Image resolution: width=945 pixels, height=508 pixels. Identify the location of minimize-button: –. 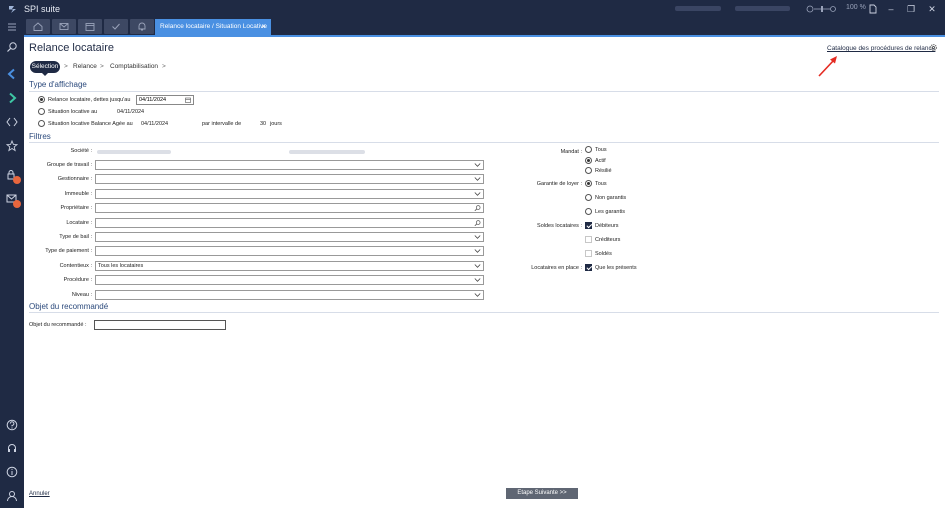
(891, 9).